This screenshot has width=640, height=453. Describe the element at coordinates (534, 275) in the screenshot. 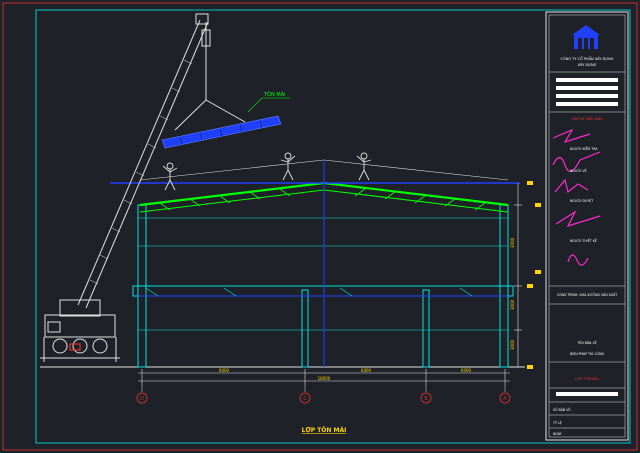

I see `level-markers` at that location.